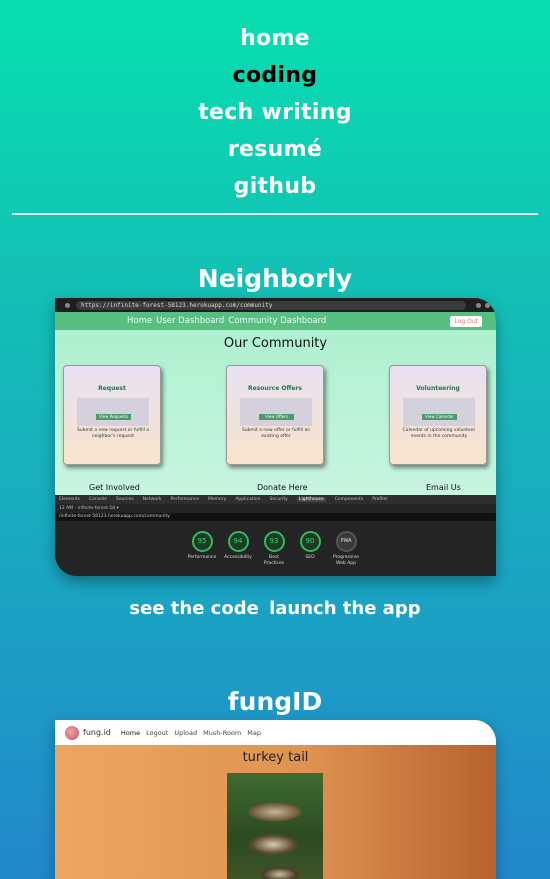  Describe the element at coordinates (275, 732) in the screenshot. I see `fungid-navbar: fung.id Home Logout Upload Mush-Room Map` at that location.